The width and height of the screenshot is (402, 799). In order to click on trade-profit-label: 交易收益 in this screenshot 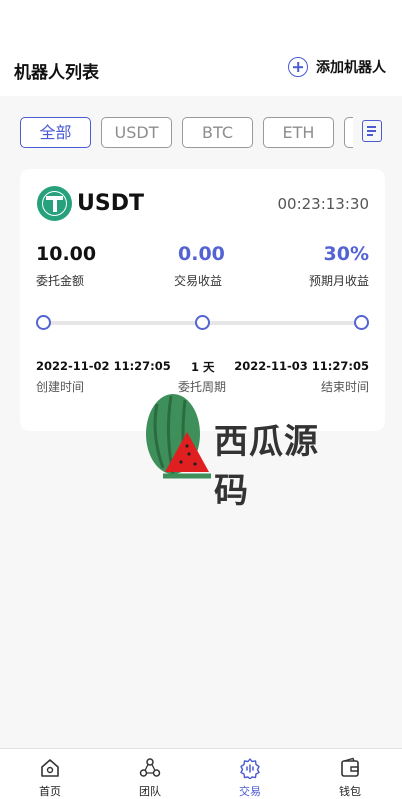, I will do `click(198, 281)`.